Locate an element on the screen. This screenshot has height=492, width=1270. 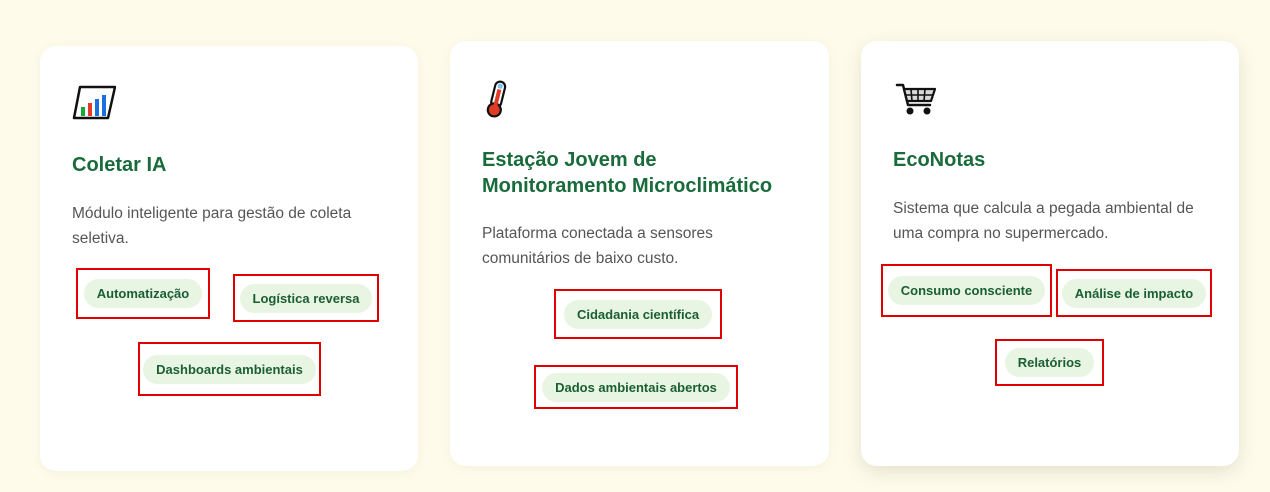
tag-dashboards-ambientais: Dashboards ambientais is located at coordinates (229, 369).